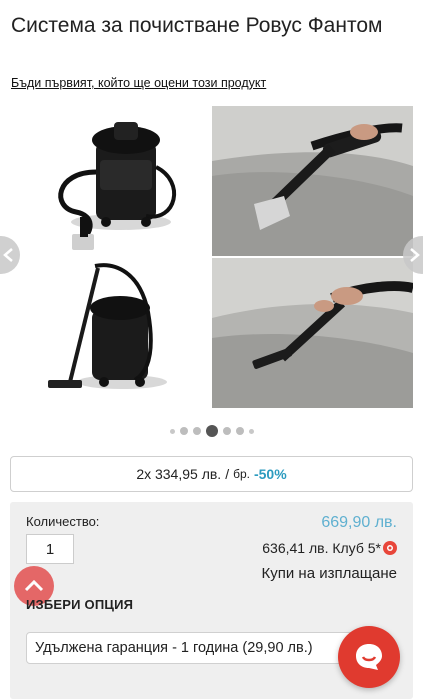  I want to click on gallery-pagination, so click(211, 431).